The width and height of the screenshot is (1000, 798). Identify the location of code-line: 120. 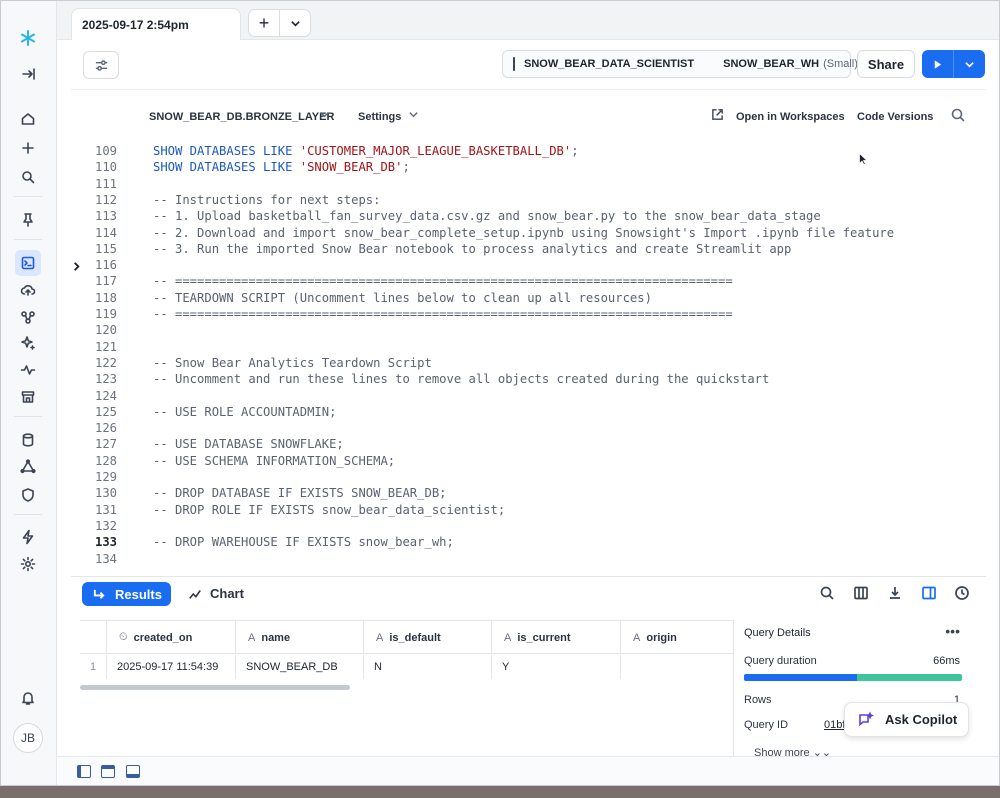
(527, 331).